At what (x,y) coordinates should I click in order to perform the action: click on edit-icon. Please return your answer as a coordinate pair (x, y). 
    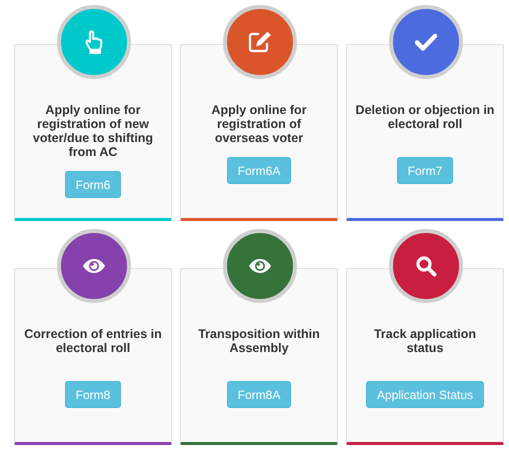
    Looking at the image, I should click on (260, 42).